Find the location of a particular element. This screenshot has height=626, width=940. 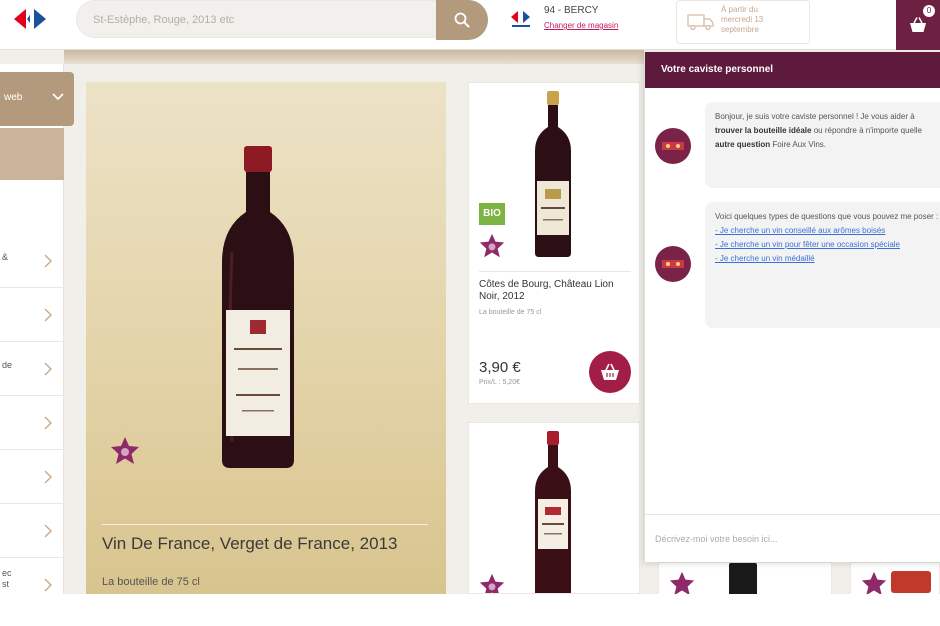

truck-icon is located at coordinates (700, 22).